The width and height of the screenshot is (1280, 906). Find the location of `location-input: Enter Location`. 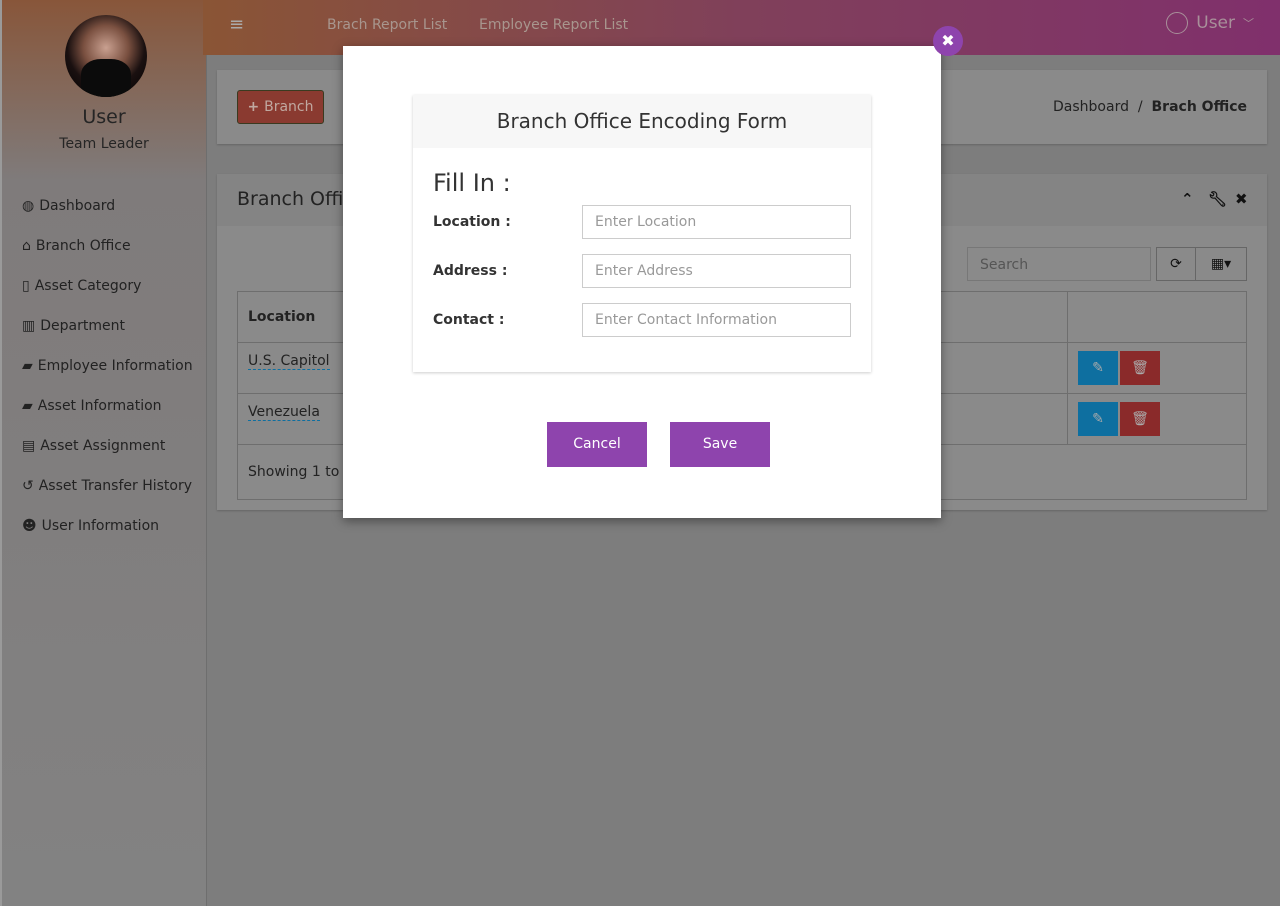

location-input: Enter Location is located at coordinates (716, 222).